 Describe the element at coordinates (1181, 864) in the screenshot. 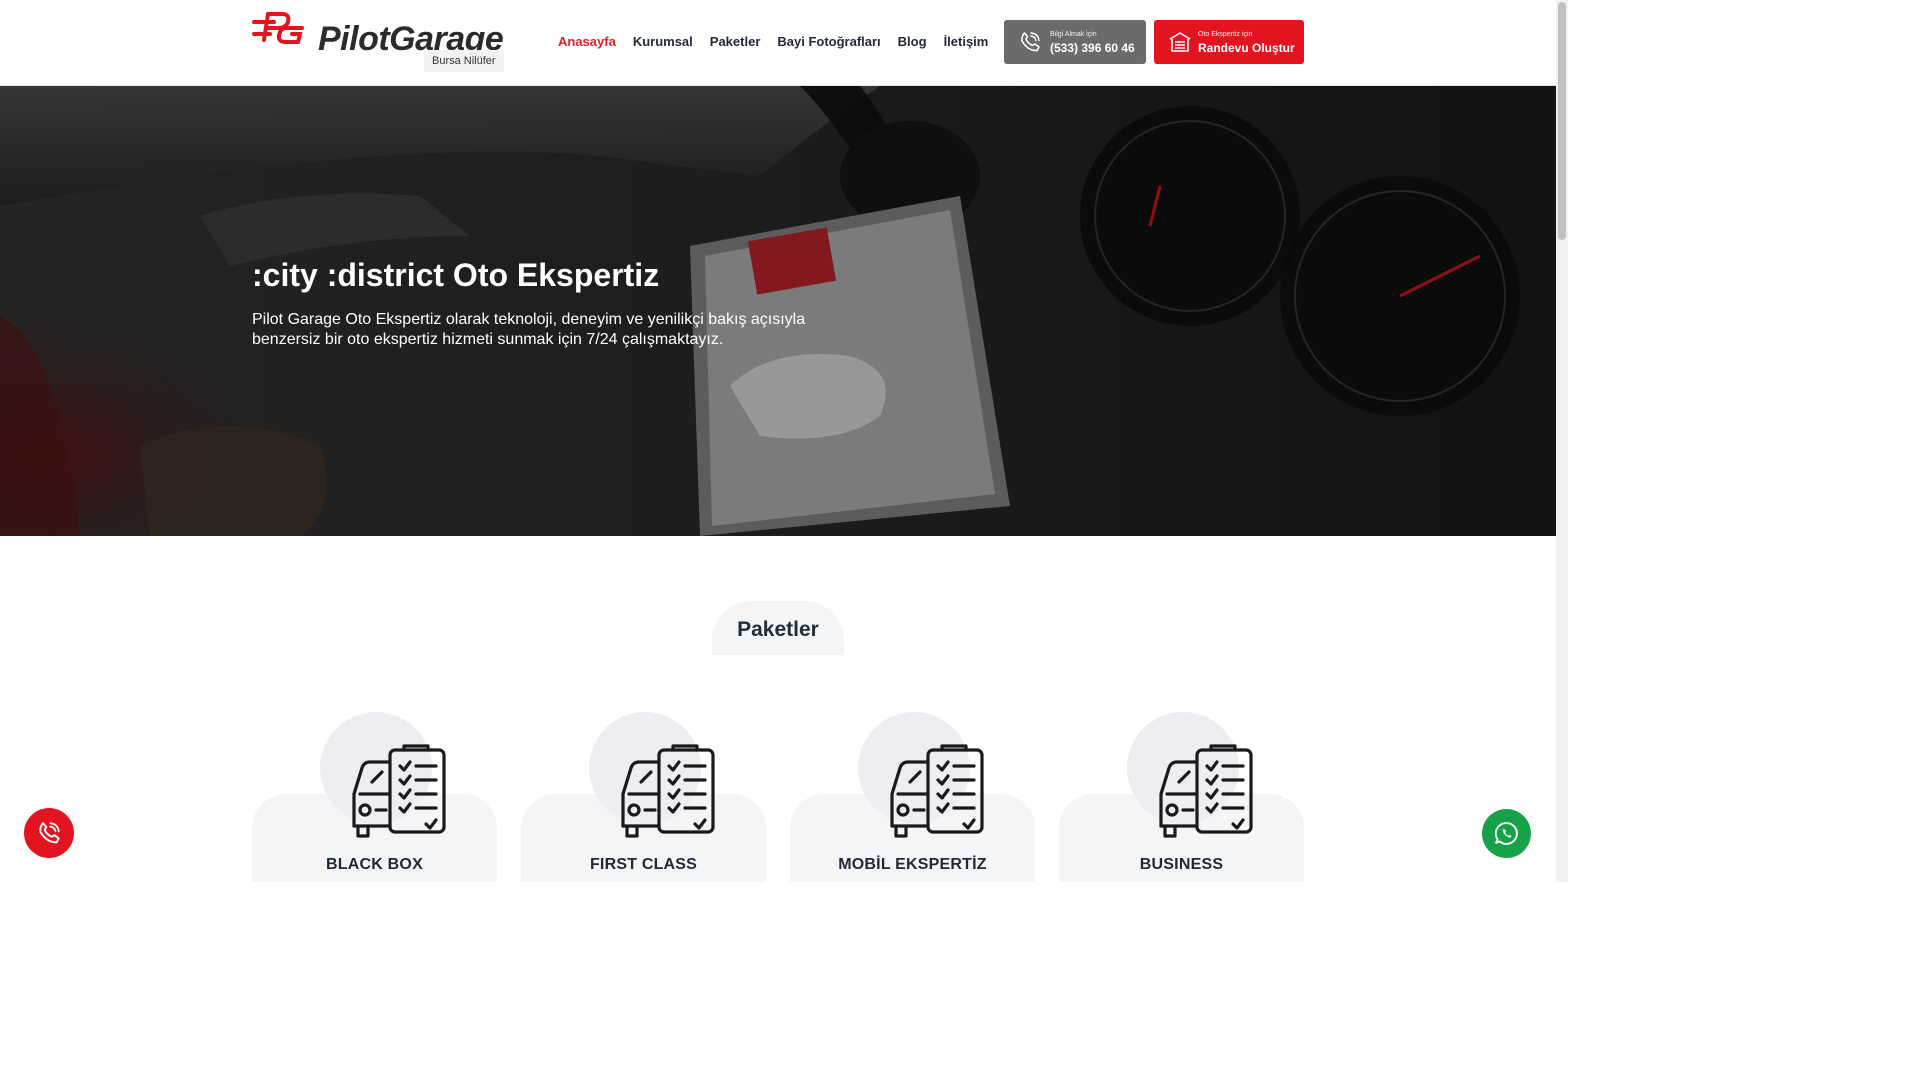

I see `package-title-business: BUSINESS` at that location.